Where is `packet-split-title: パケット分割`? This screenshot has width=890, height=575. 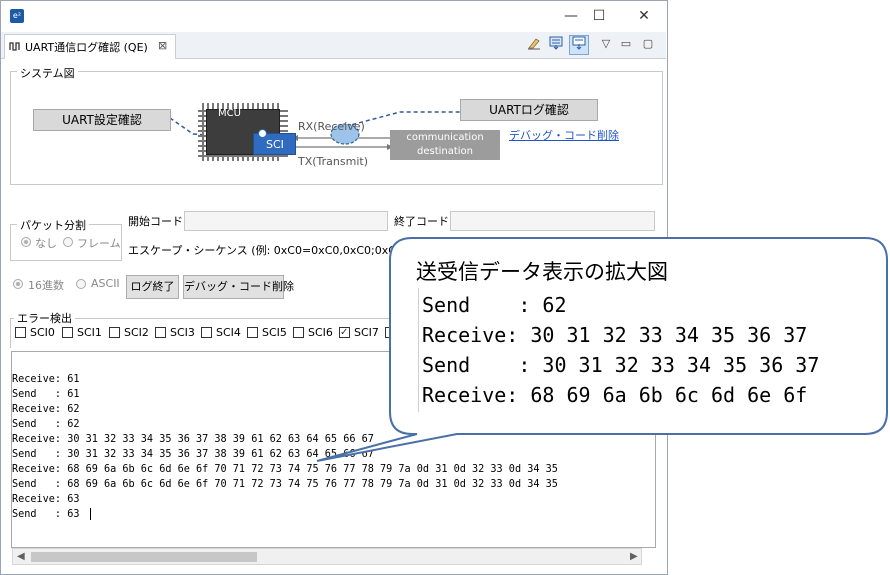 packet-split-title: パケット分割 is located at coordinates (53, 225).